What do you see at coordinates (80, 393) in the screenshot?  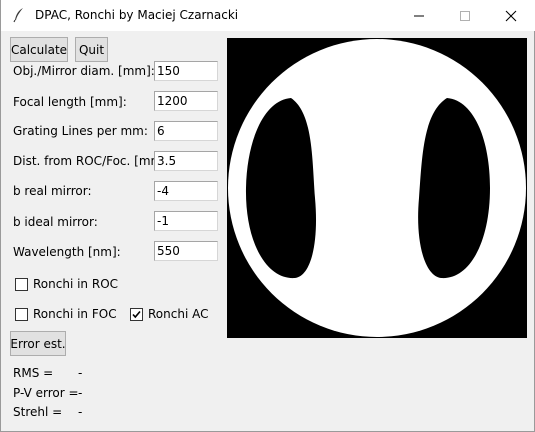 I see `pv-error-value: -` at bounding box center [80, 393].